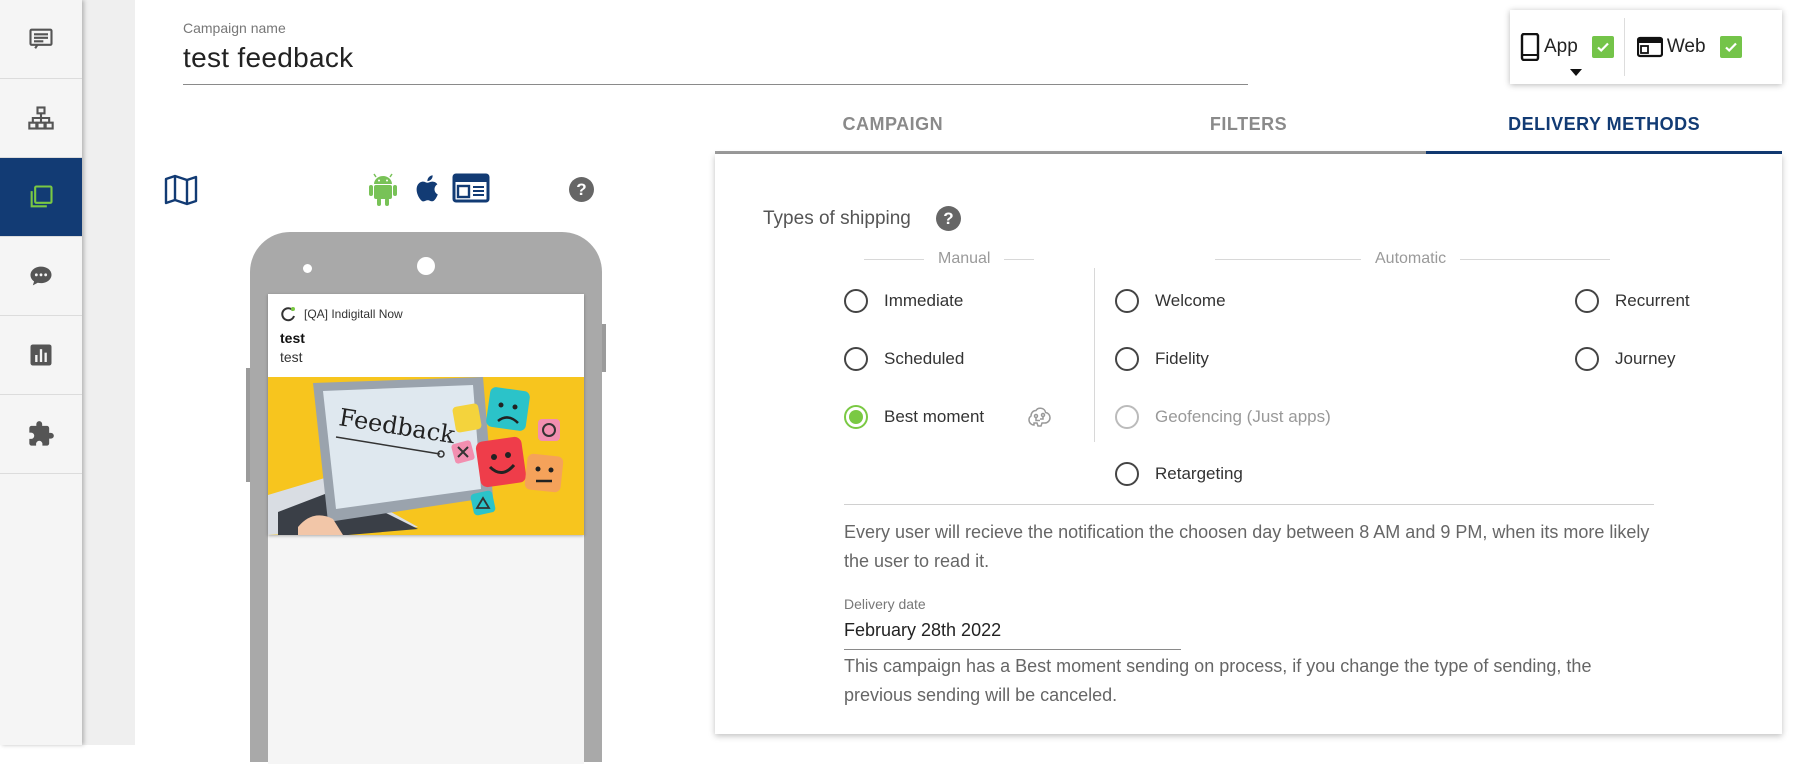 This screenshot has height=764, width=1803. I want to click on message-list-icon, so click(41, 38).